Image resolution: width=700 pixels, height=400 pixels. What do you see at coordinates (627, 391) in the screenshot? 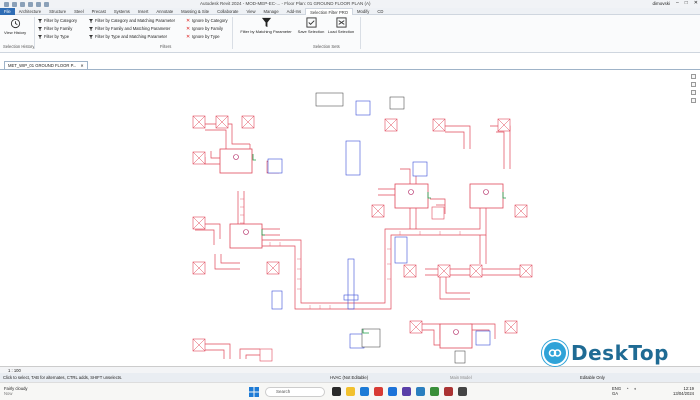
I see `wifi-icon: ◔` at bounding box center [627, 391].